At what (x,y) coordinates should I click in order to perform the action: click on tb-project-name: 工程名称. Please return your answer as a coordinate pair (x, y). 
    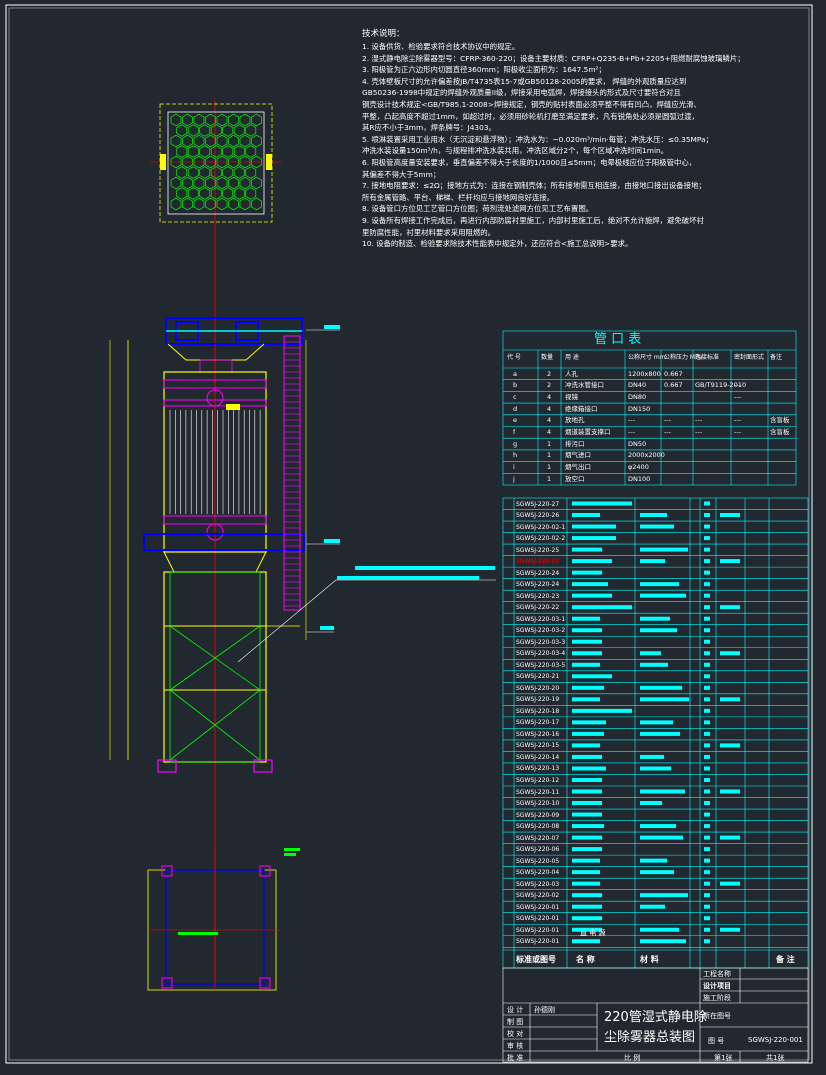
    Looking at the image, I should click on (717, 974).